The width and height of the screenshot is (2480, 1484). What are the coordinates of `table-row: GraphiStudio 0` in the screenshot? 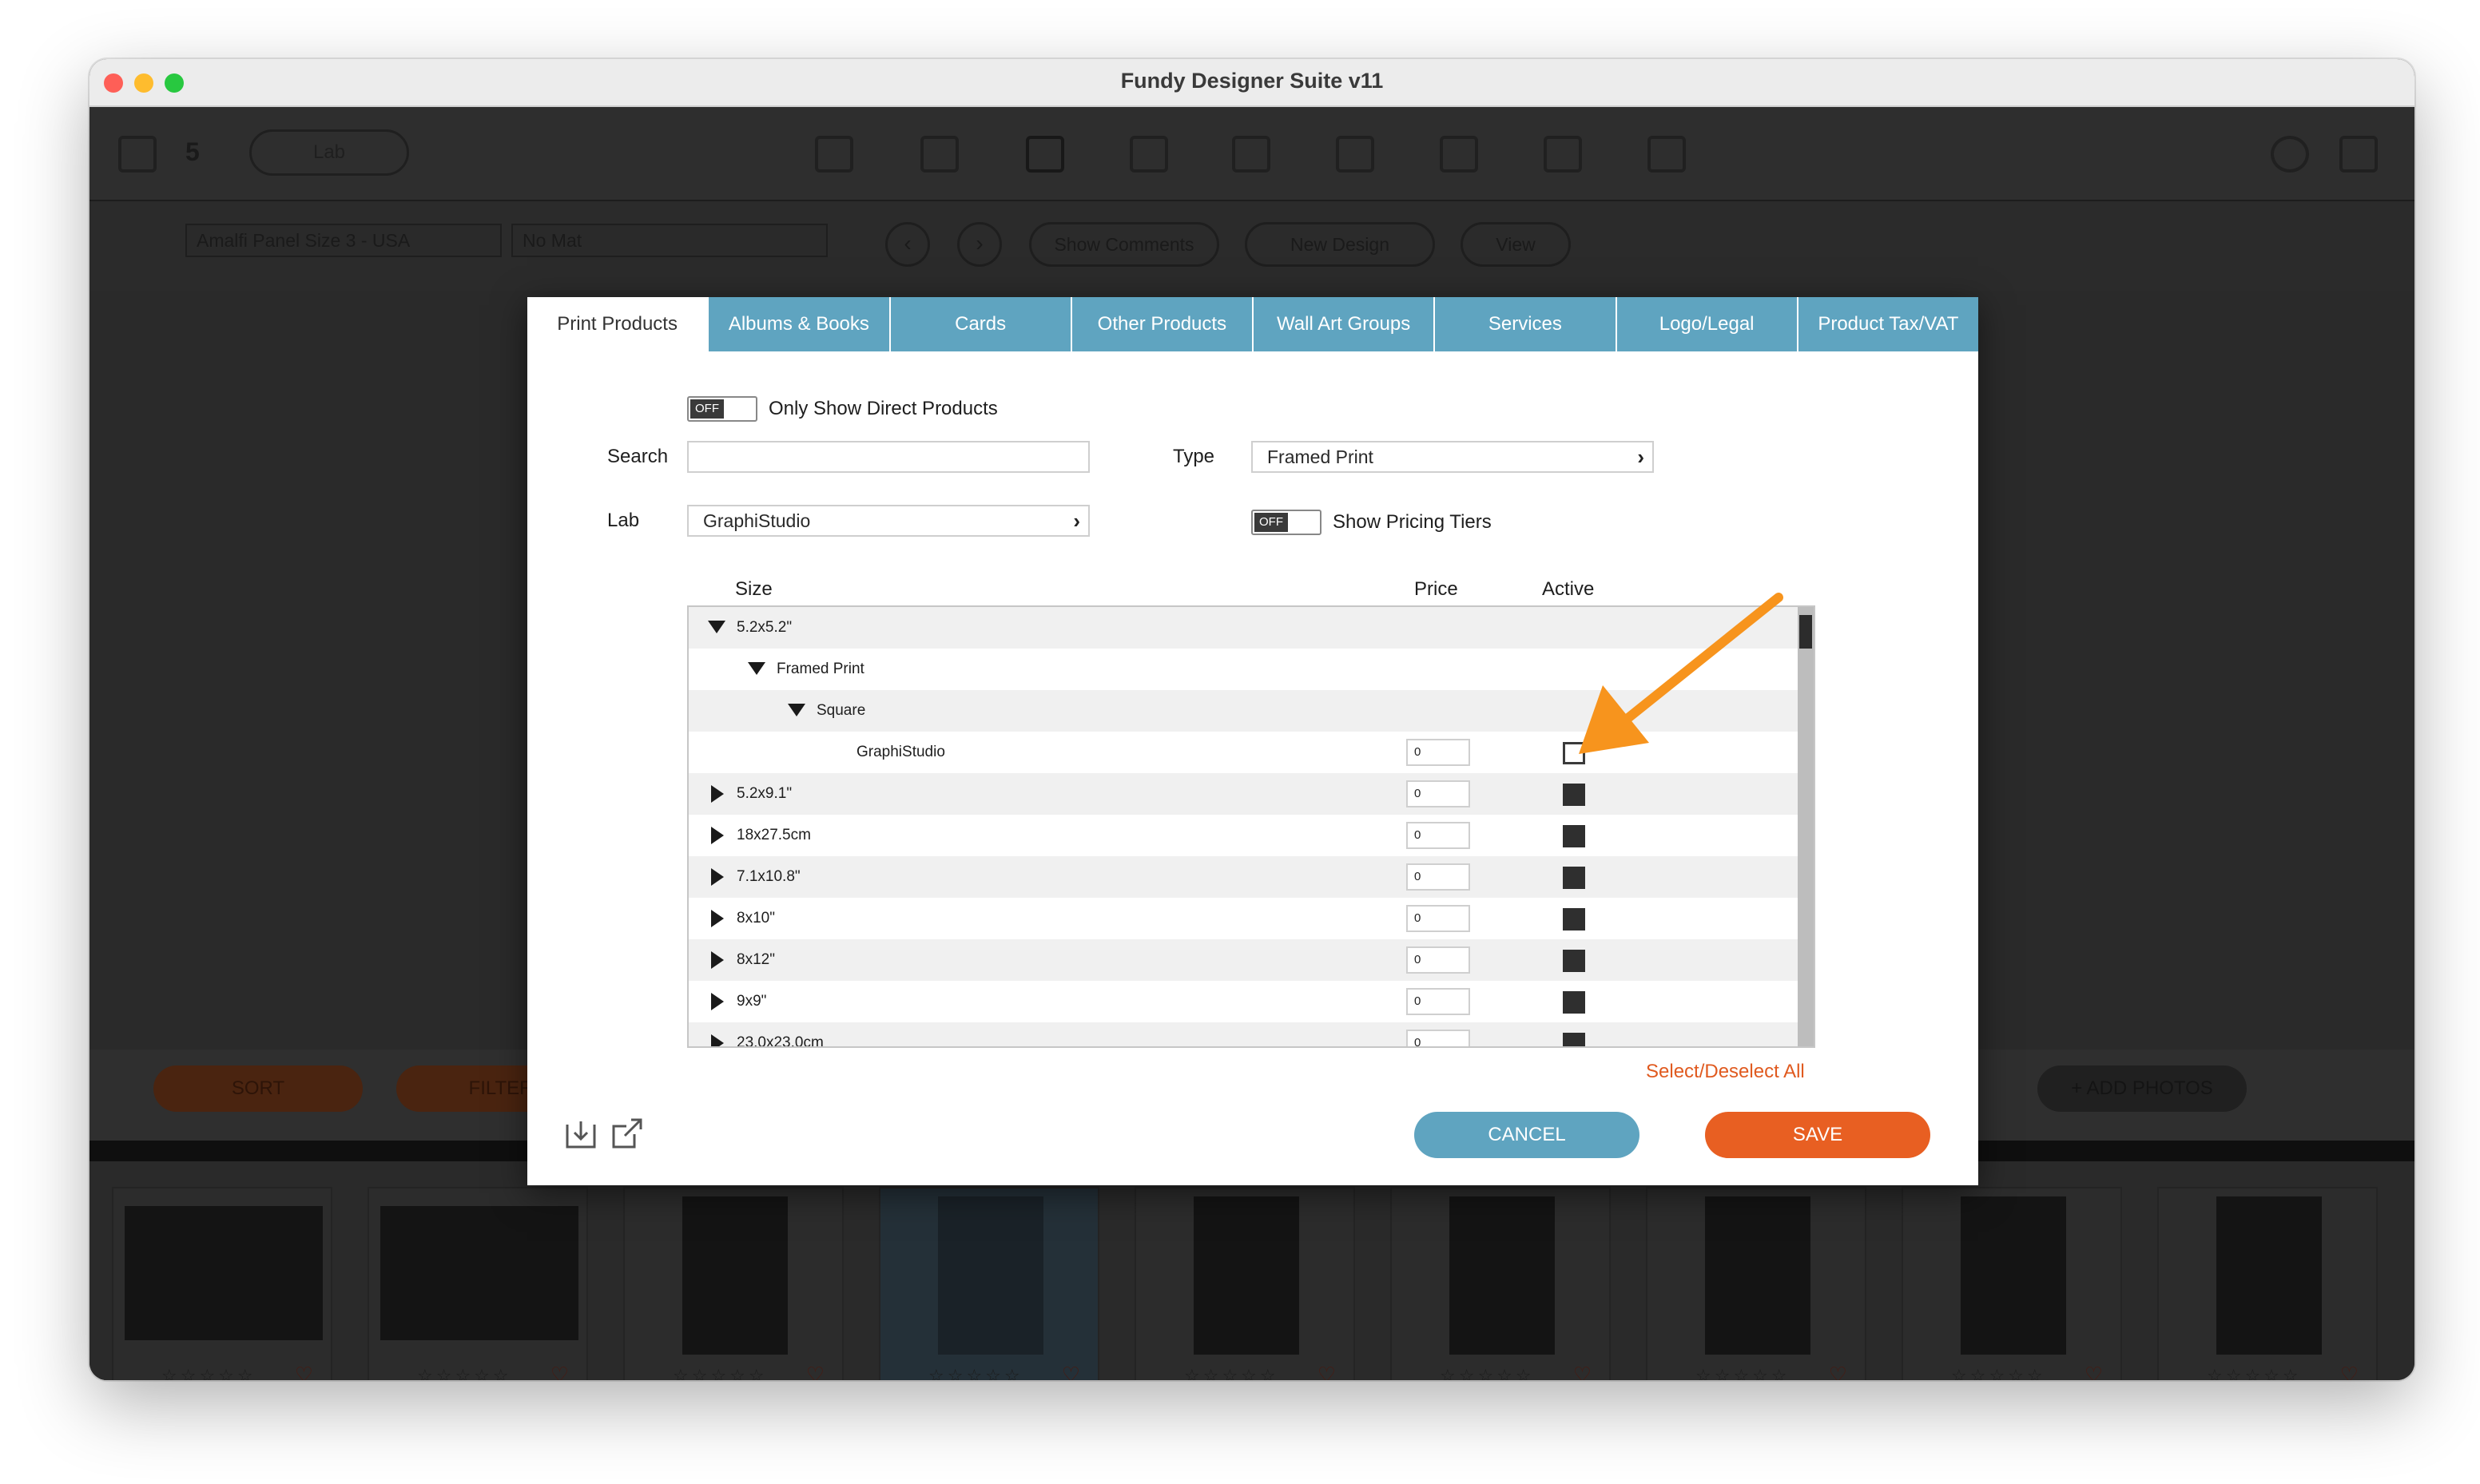 It's located at (1245, 752).